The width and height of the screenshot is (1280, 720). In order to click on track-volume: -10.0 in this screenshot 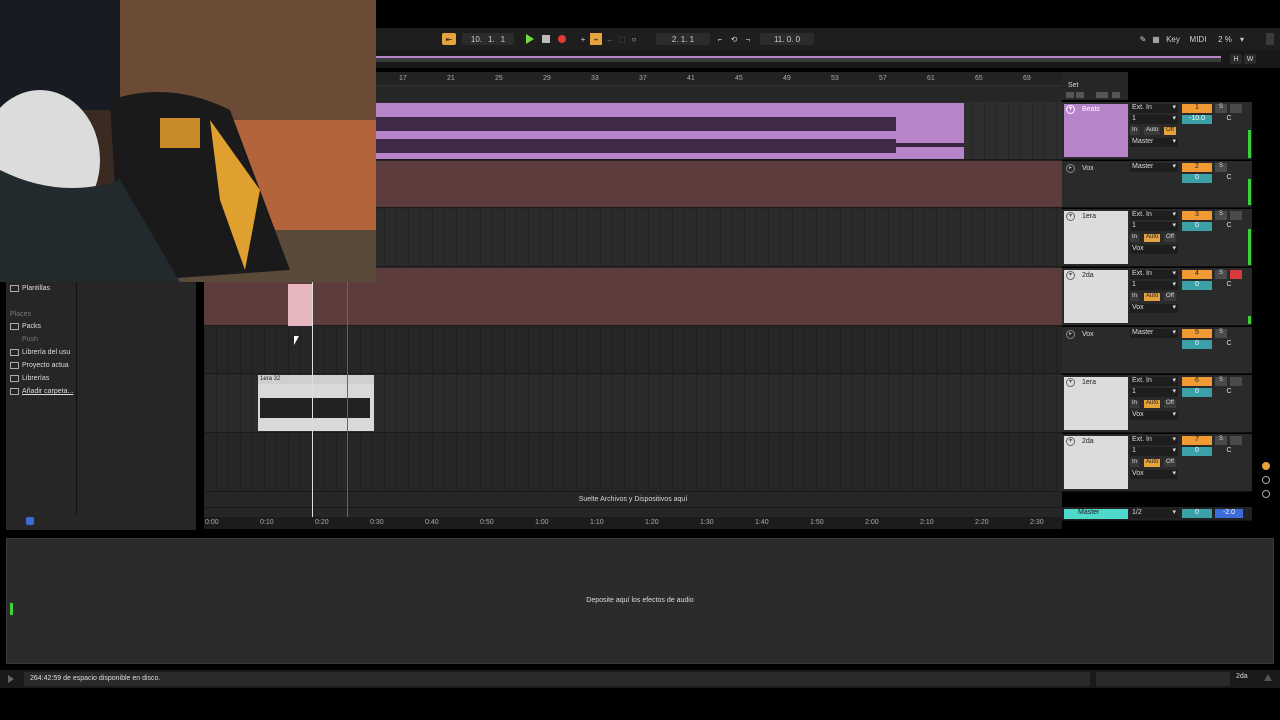, I will do `click(1197, 119)`.